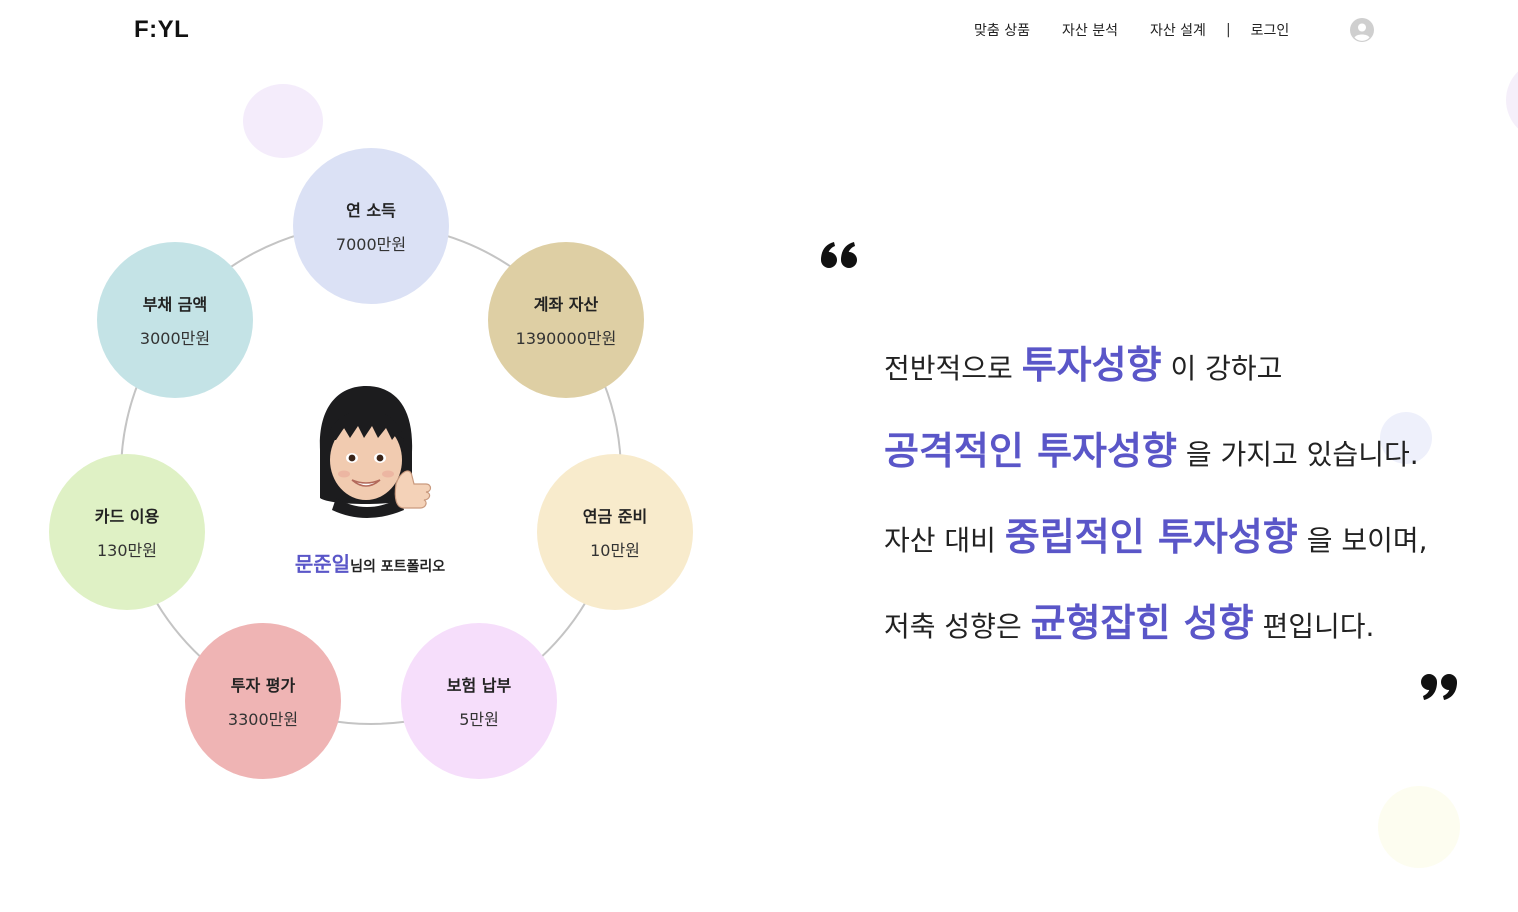 The width and height of the screenshot is (1518, 912). Describe the element at coordinates (371, 210) in the screenshot. I see `node-label: 연 소득` at that location.